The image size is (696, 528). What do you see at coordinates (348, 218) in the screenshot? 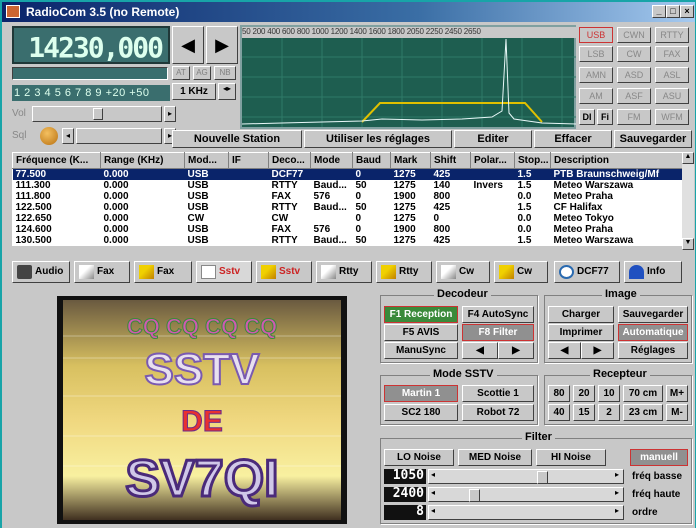
I see `table-row: 122.650 0.000 CW CW 0 1275 0 0.0 Meteo Tokyo` at bounding box center [348, 218].